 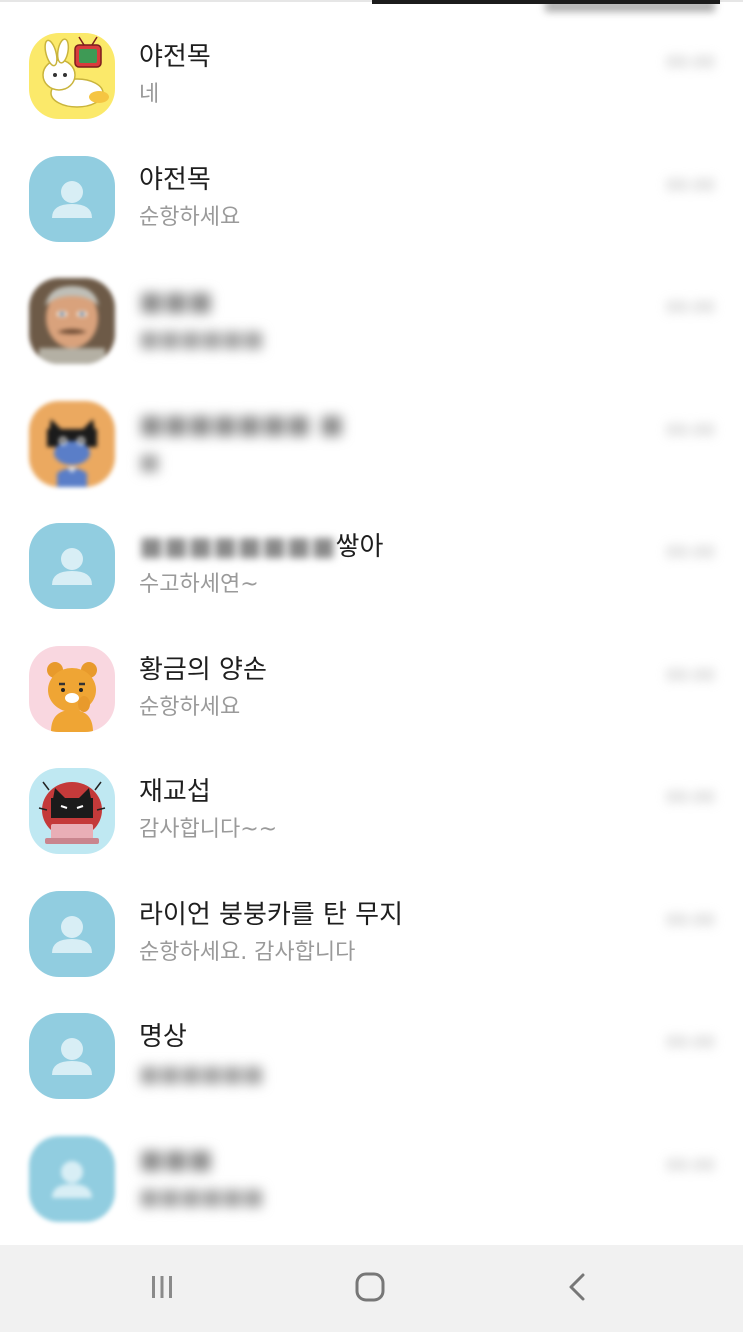 I want to click on back-icon, so click(x=578, y=1289).